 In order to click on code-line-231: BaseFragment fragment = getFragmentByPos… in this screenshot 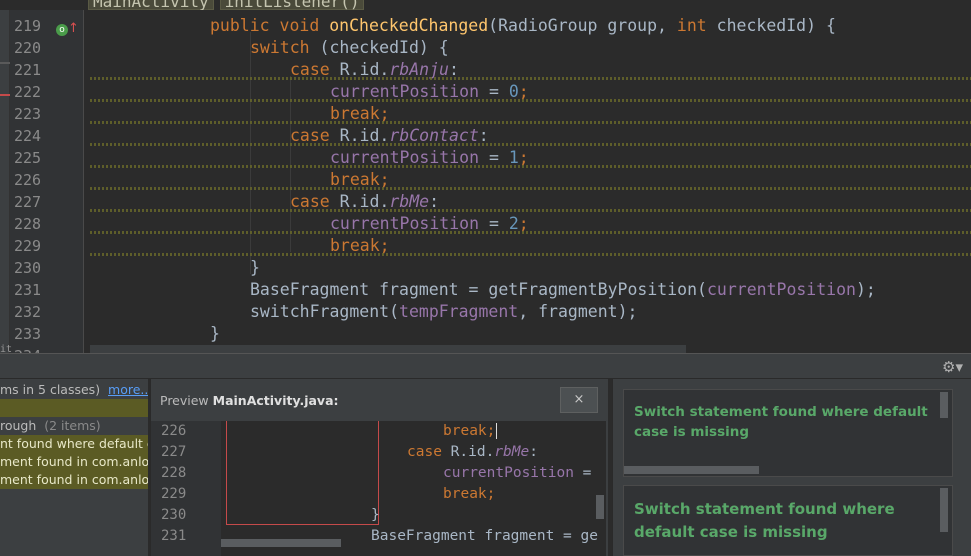, I will do `click(563, 289)`.